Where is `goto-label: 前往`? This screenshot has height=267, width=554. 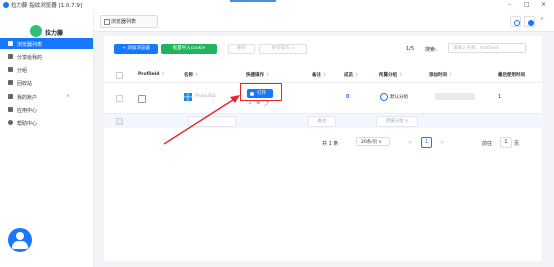 goto-label: 前往 is located at coordinates (487, 144).